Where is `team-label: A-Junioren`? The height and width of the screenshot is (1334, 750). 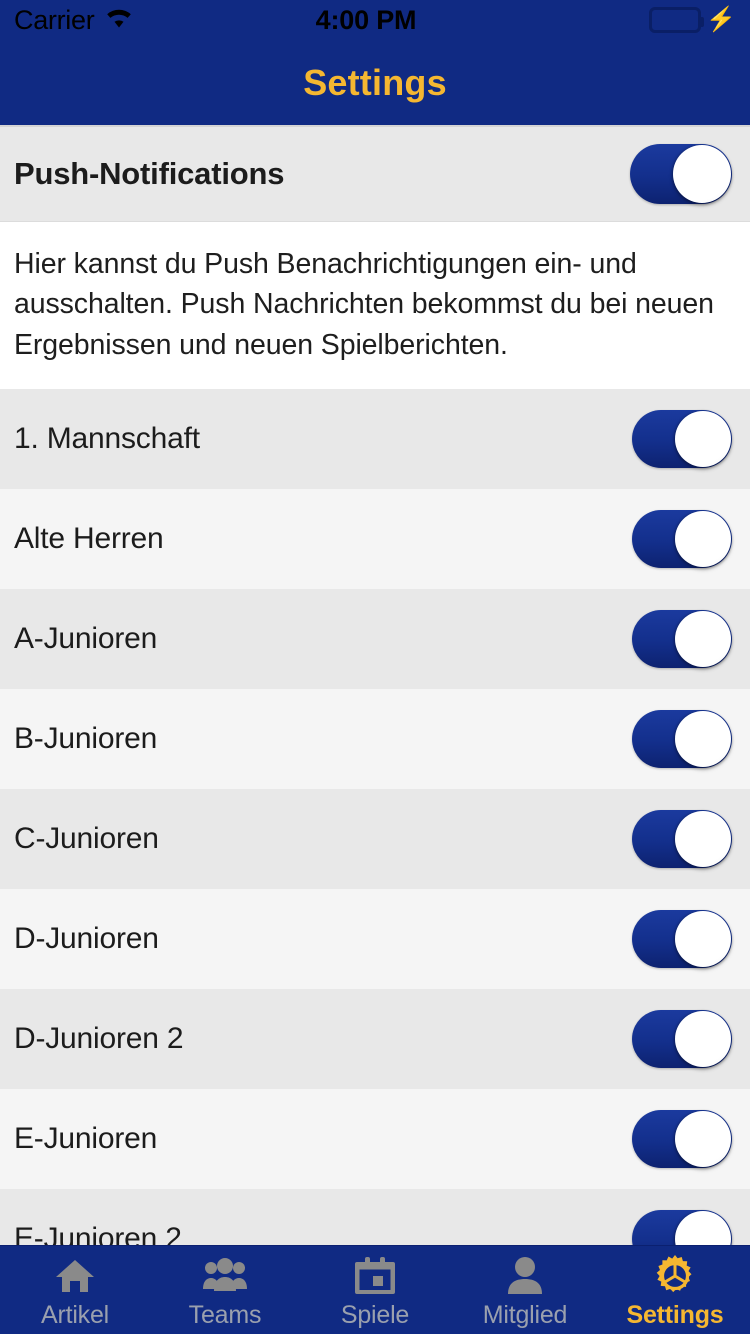
team-label: A-Junioren is located at coordinates (86, 639).